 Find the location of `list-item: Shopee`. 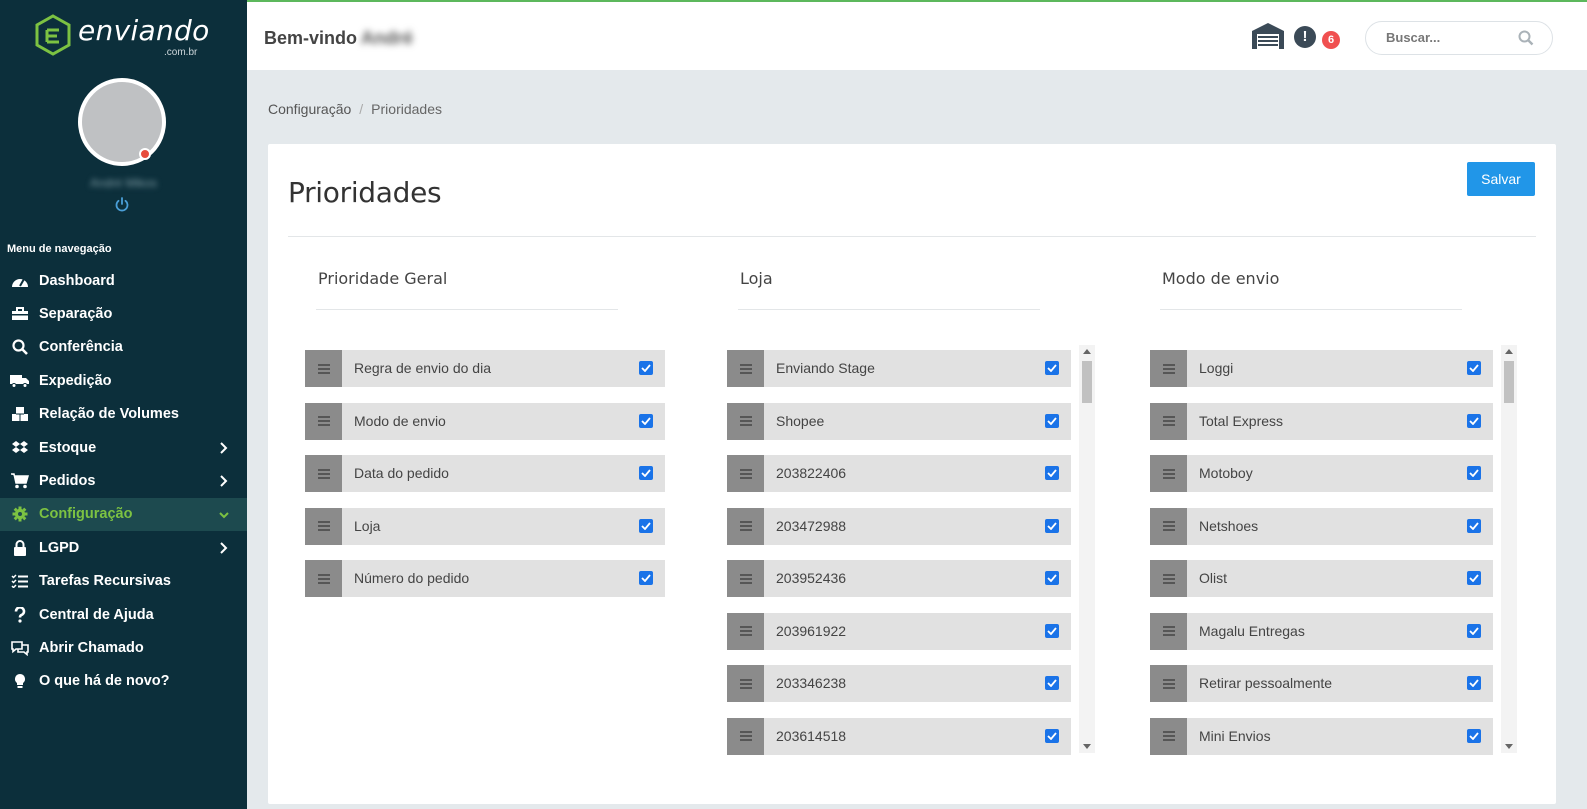

list-item: Shopee is located at coordinates (899, 421).